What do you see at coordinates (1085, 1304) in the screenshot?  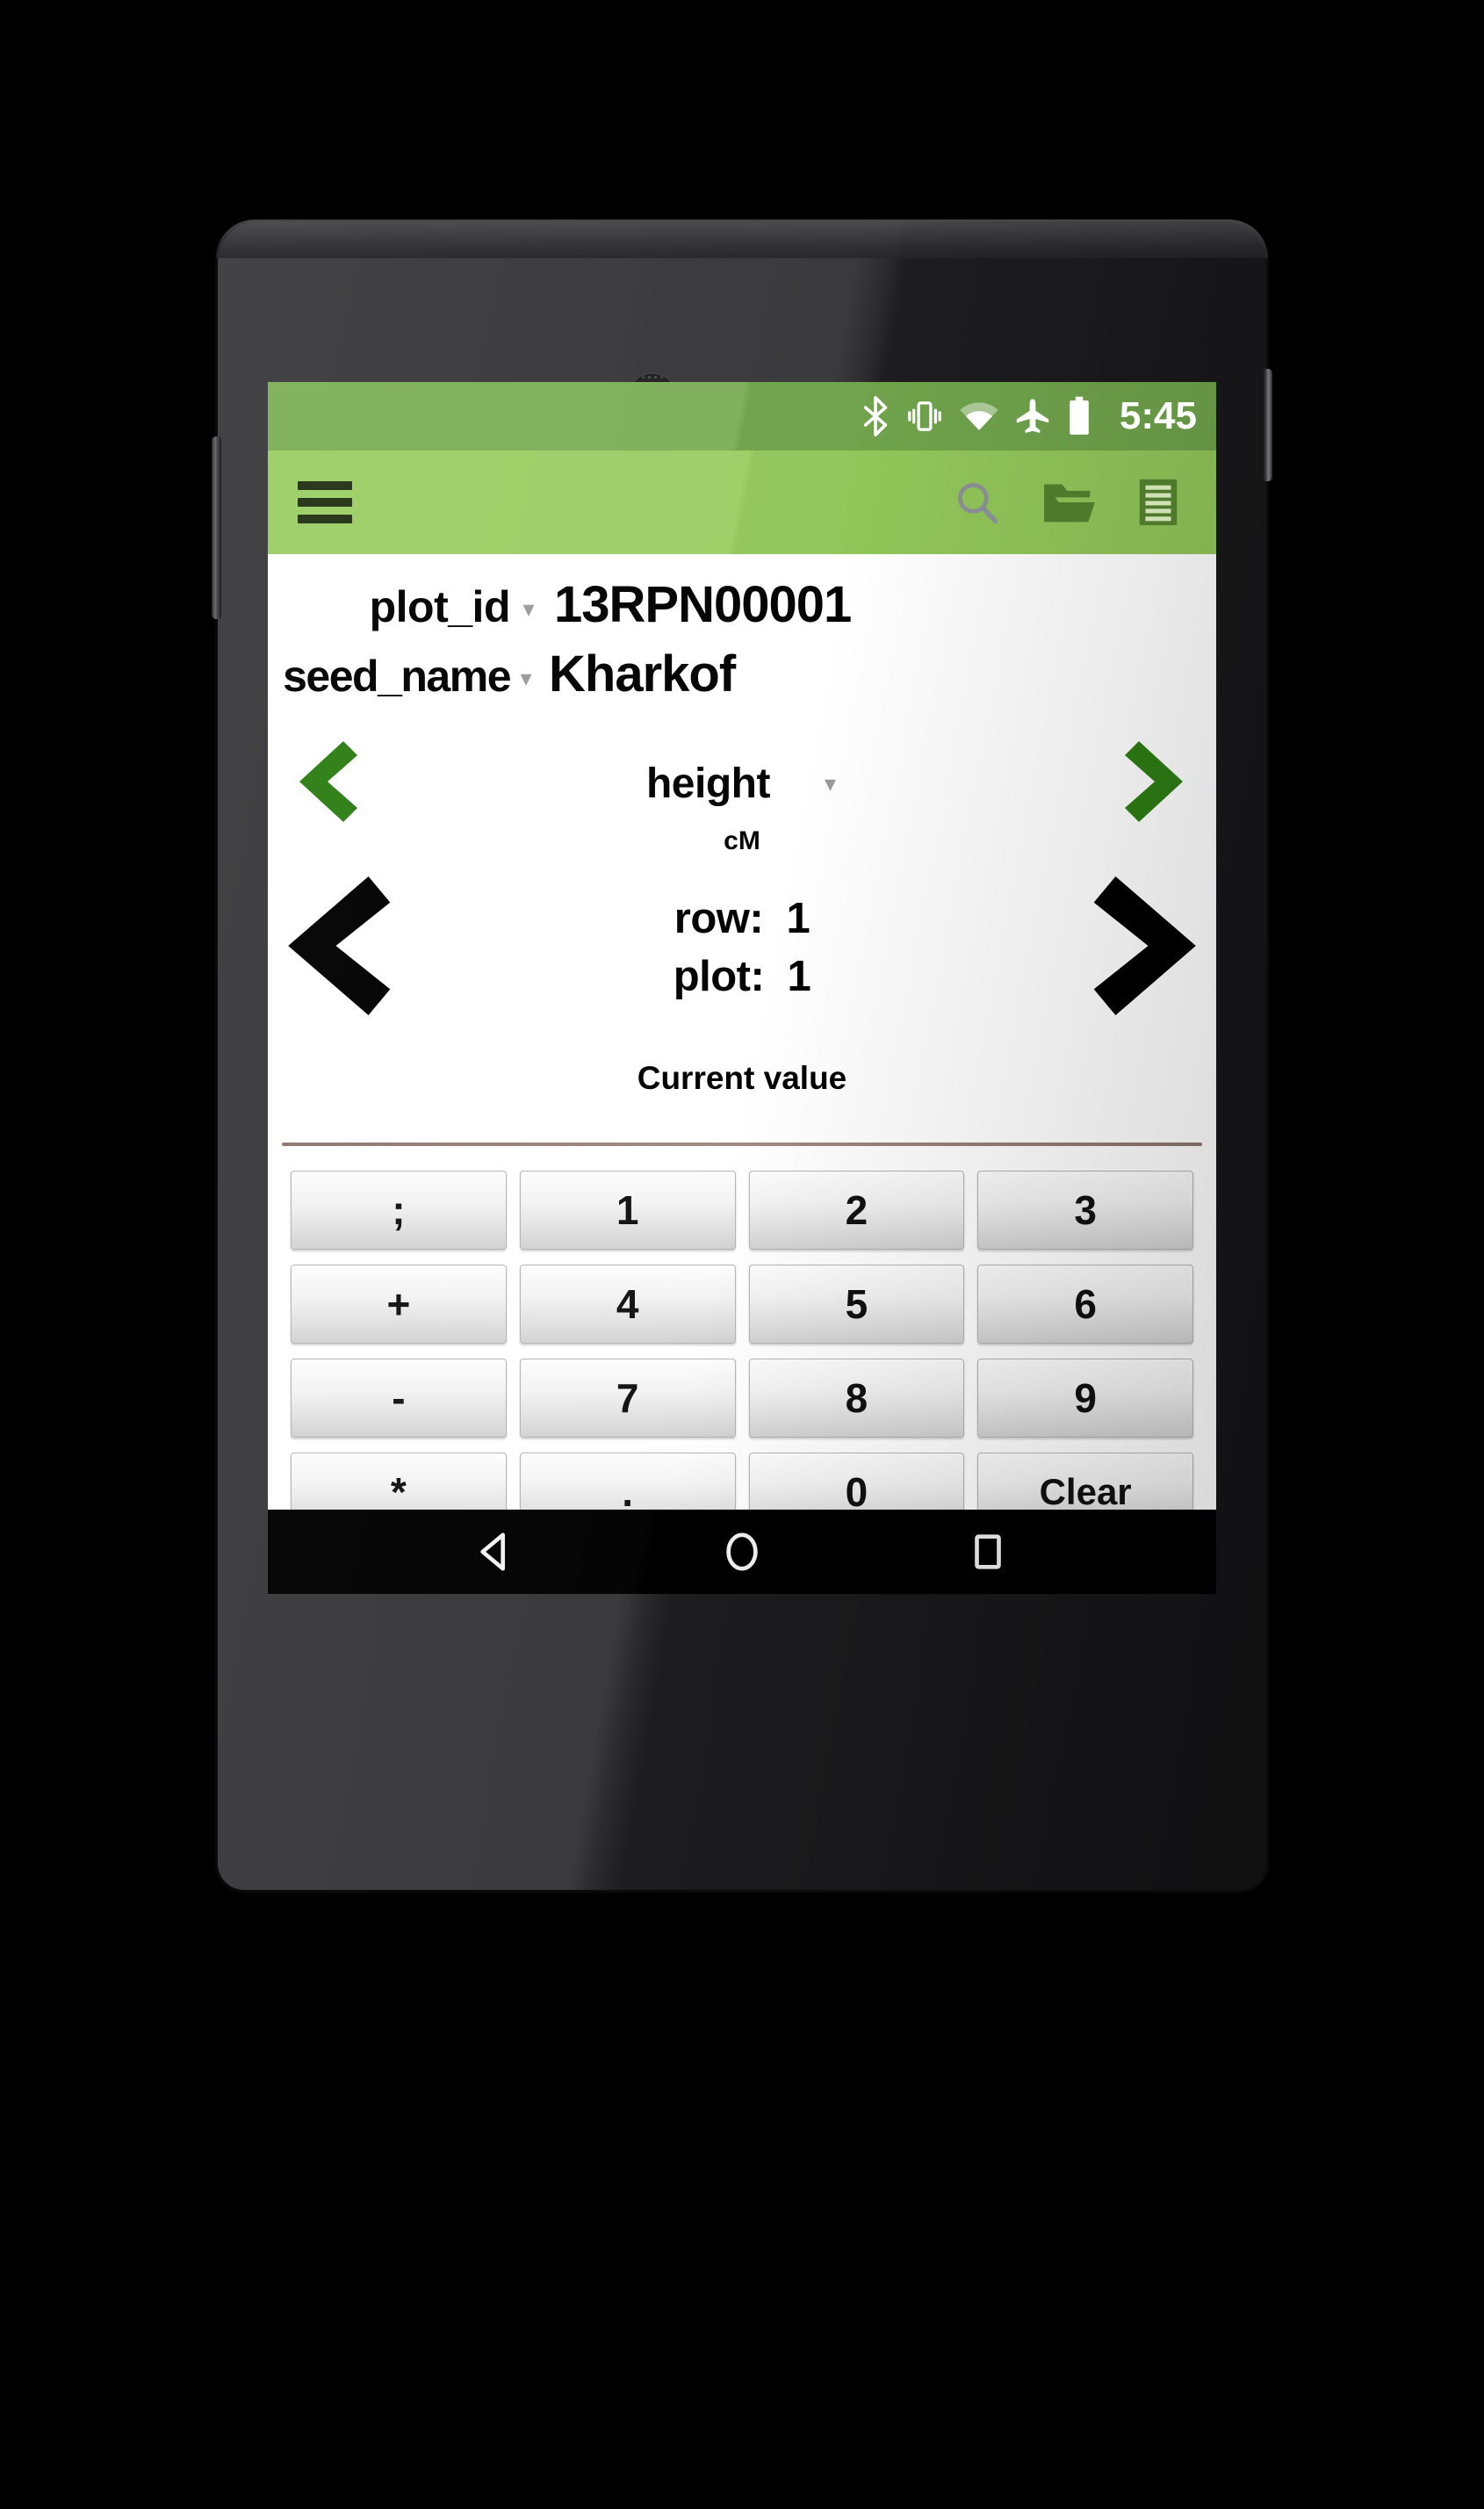 I see `key-6: 6` at bounding box center [1085, 1304].